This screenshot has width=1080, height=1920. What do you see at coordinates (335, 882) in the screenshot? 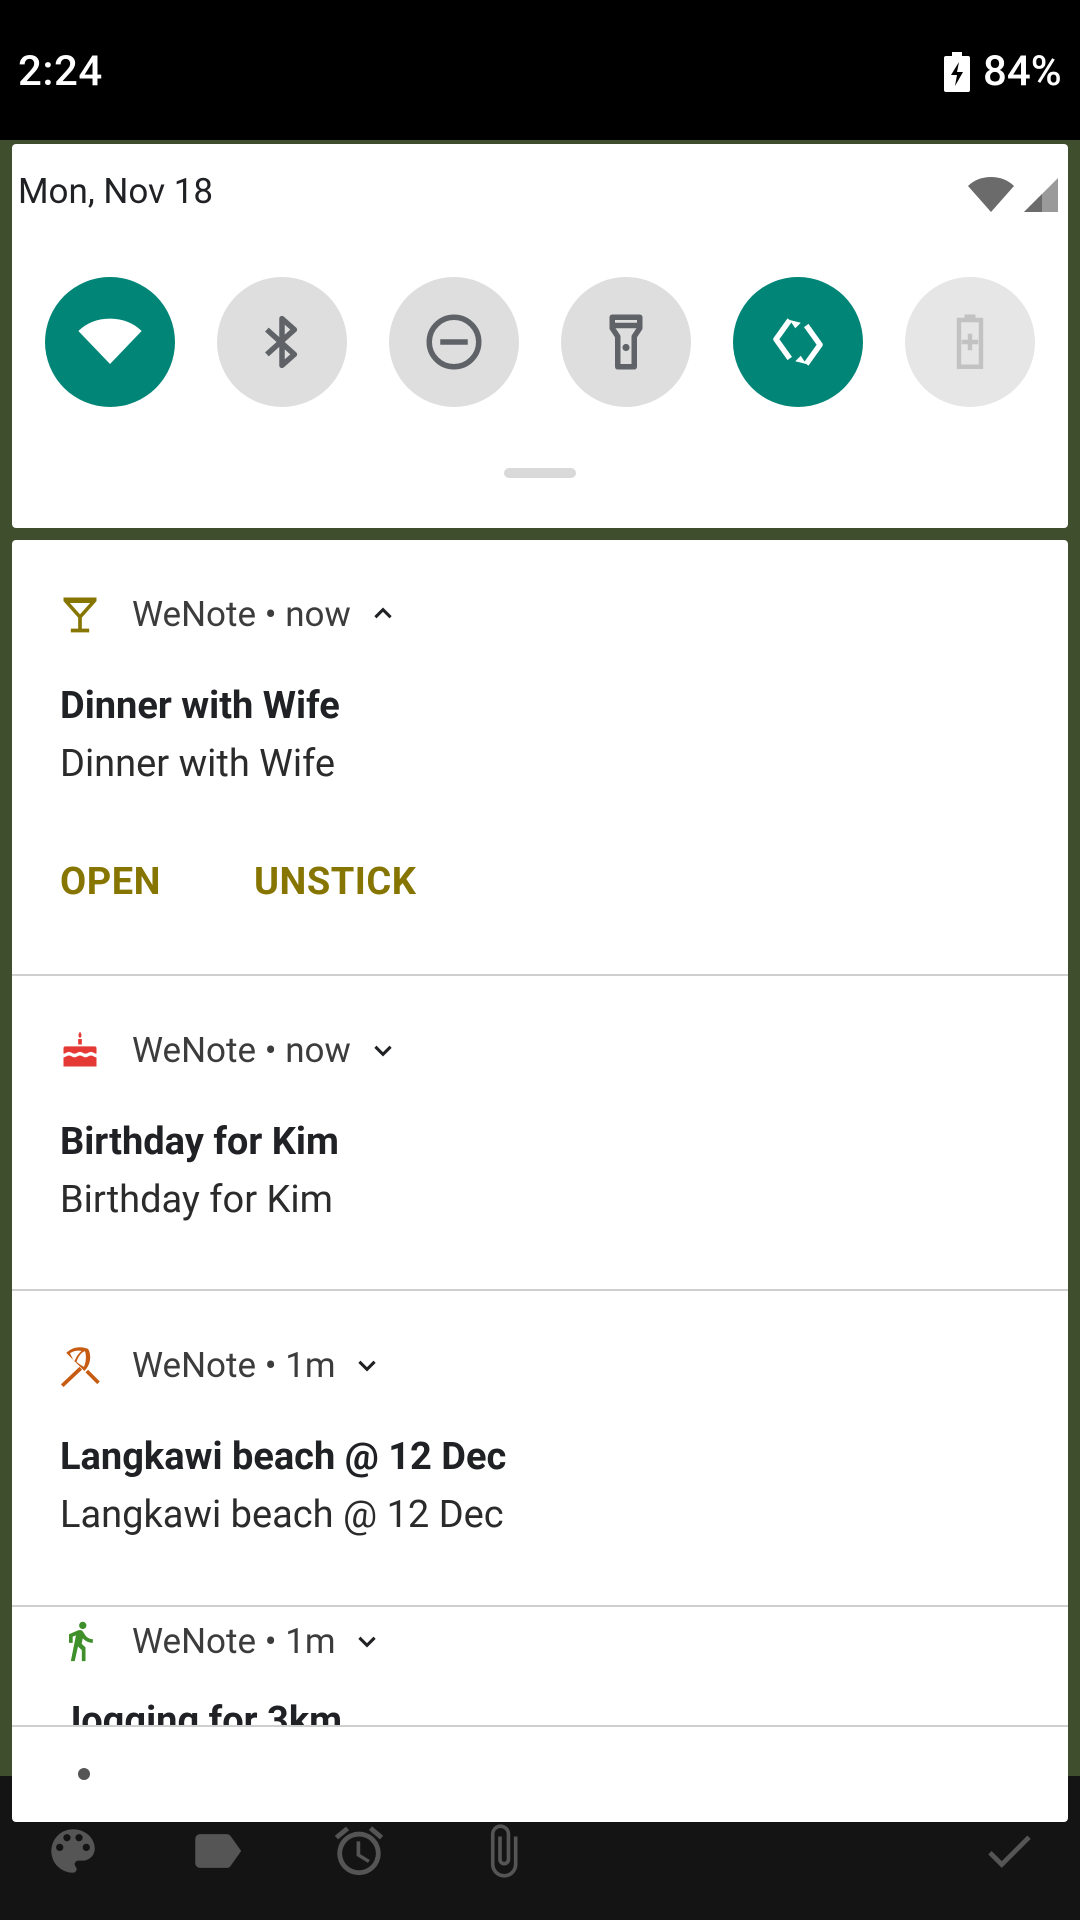
I see `unstick-button: UNSTICK` at bounding box center [335, 882].